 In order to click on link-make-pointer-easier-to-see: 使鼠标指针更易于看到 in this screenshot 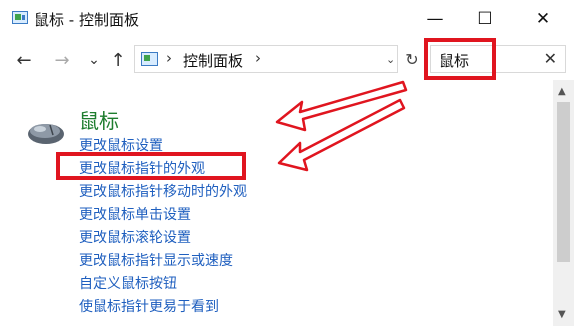, I will do `click(149, 306)`.